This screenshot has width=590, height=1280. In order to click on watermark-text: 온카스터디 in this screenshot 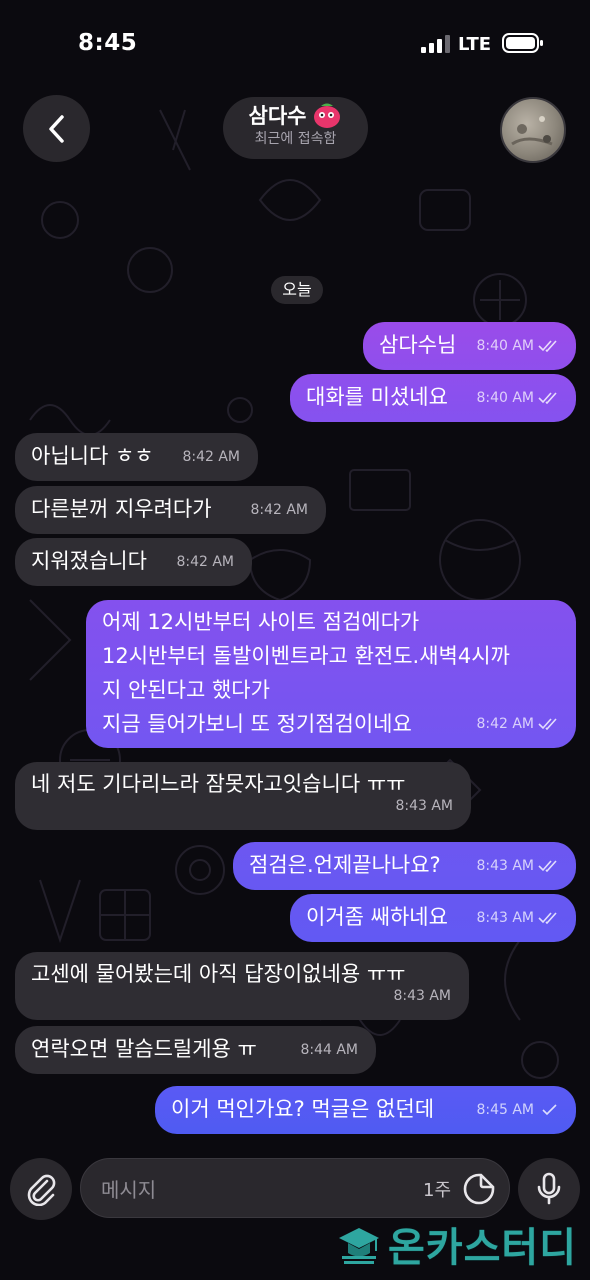, I will do `click(482, 1248)`.